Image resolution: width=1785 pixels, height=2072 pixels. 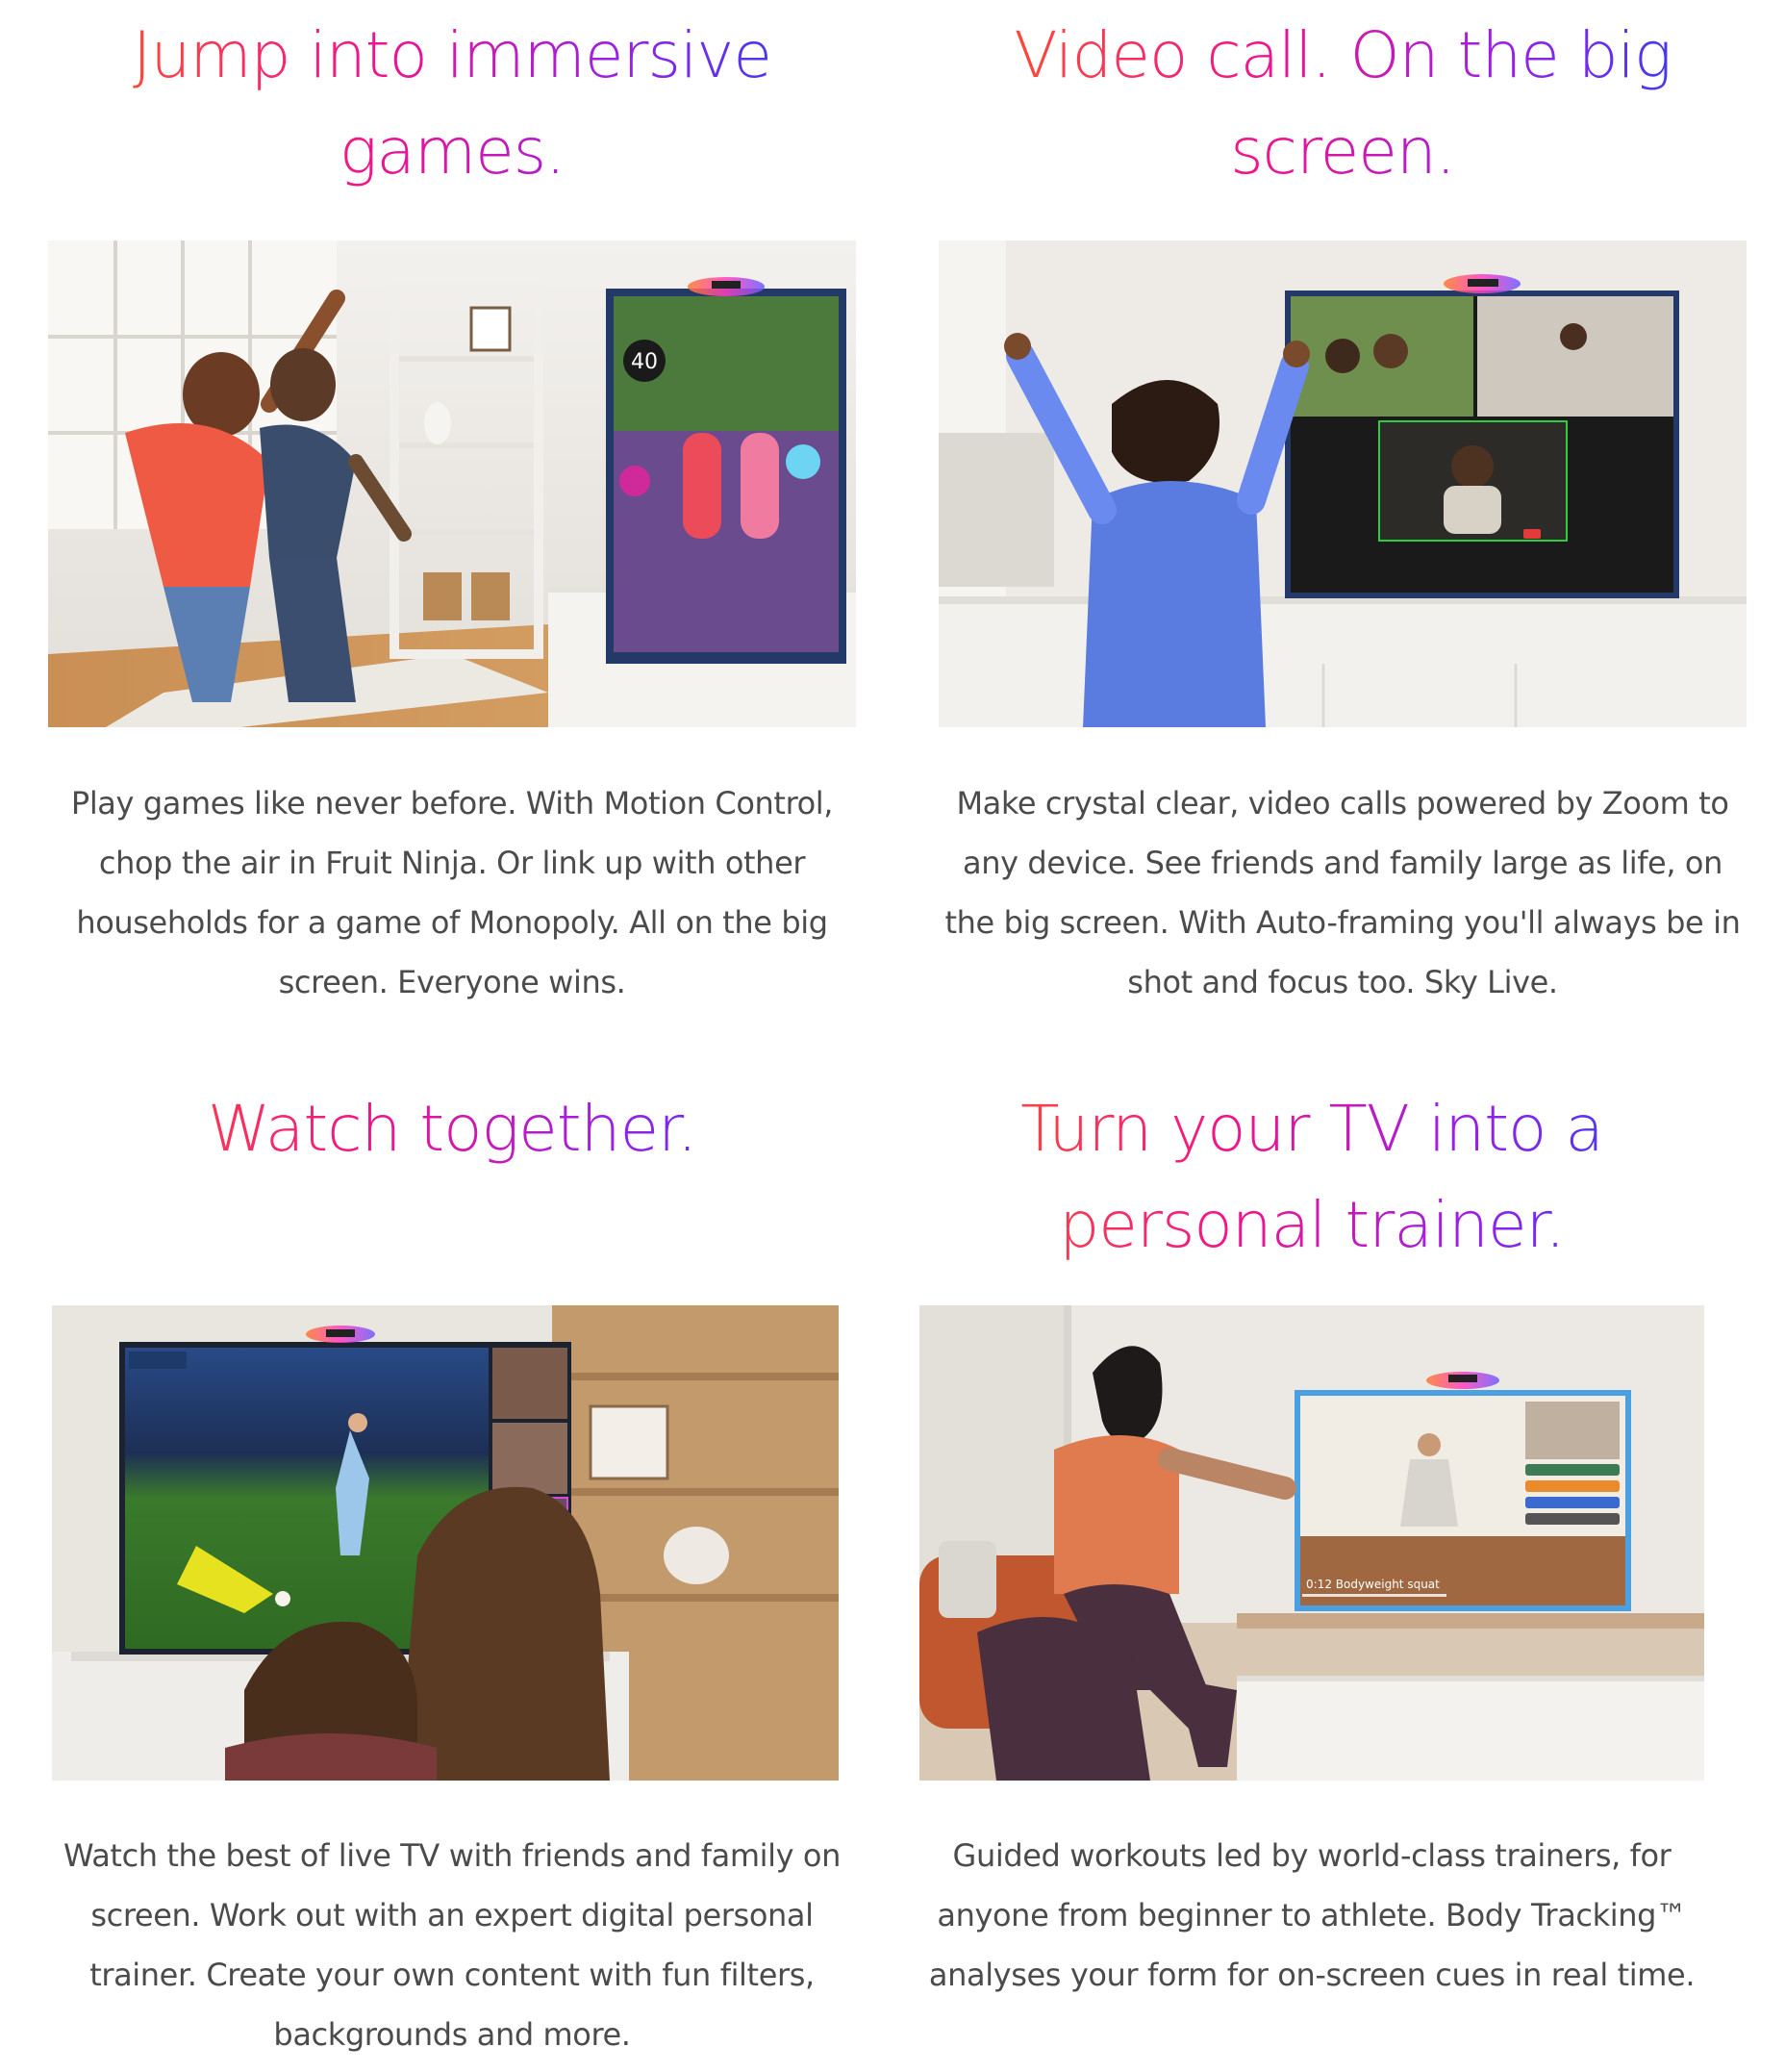 I want to click on card-4-title: Turn your TV into a personal trainer., so click(x=1311, y=1177).